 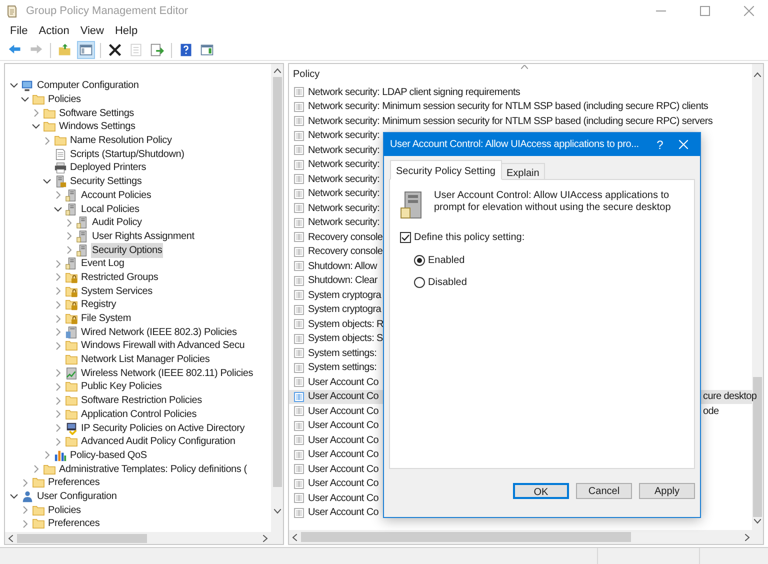 I want to click on window-title: Group Policy Management Editor, so click(x=108, y=11).